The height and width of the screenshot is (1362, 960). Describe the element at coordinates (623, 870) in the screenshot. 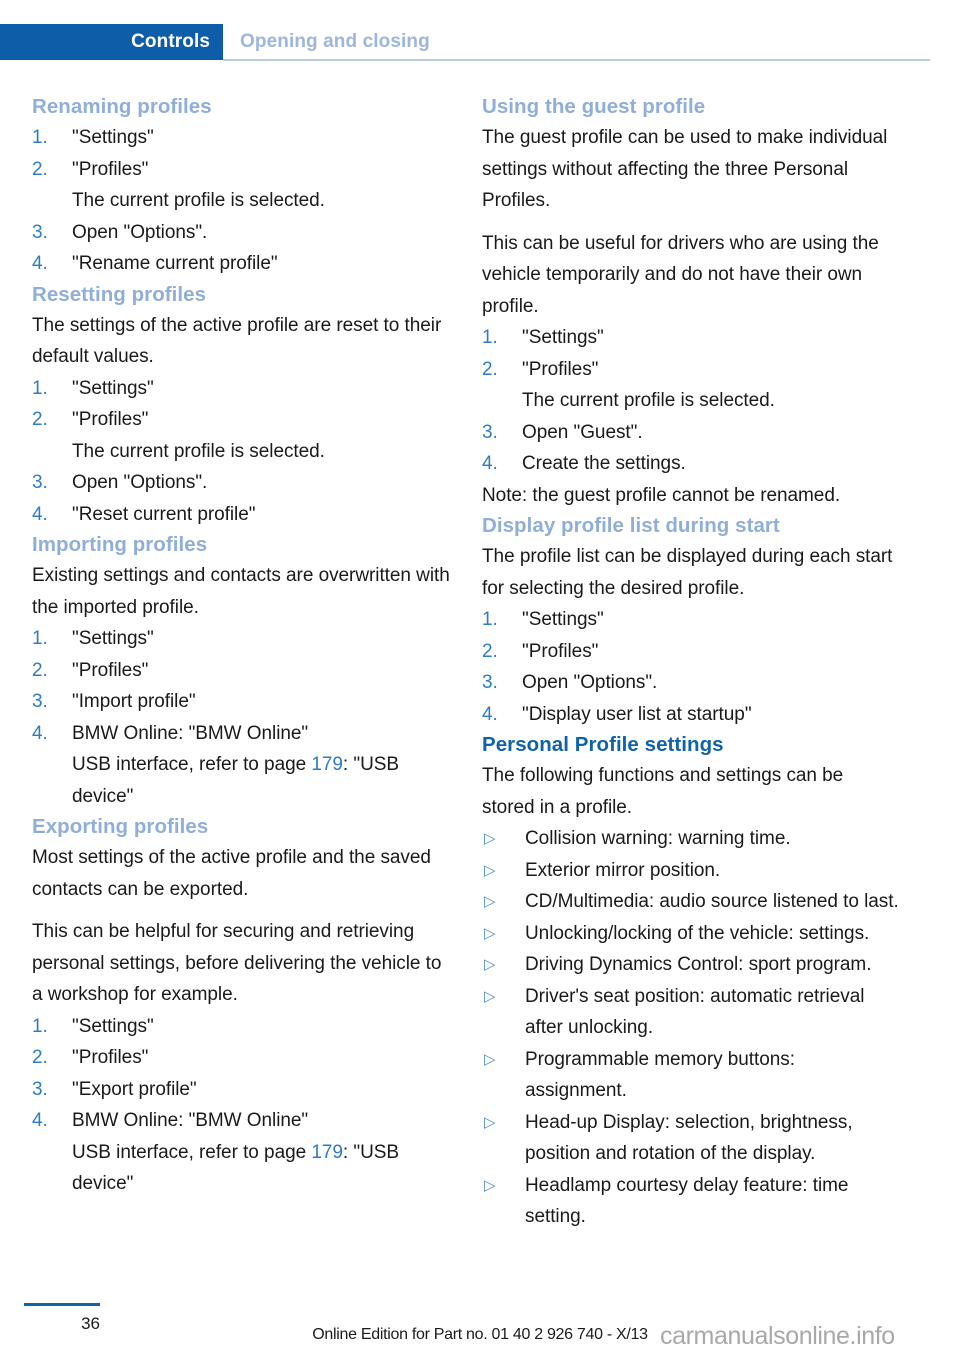

I see `list-item-text: Exterior mirror position.` at that location.